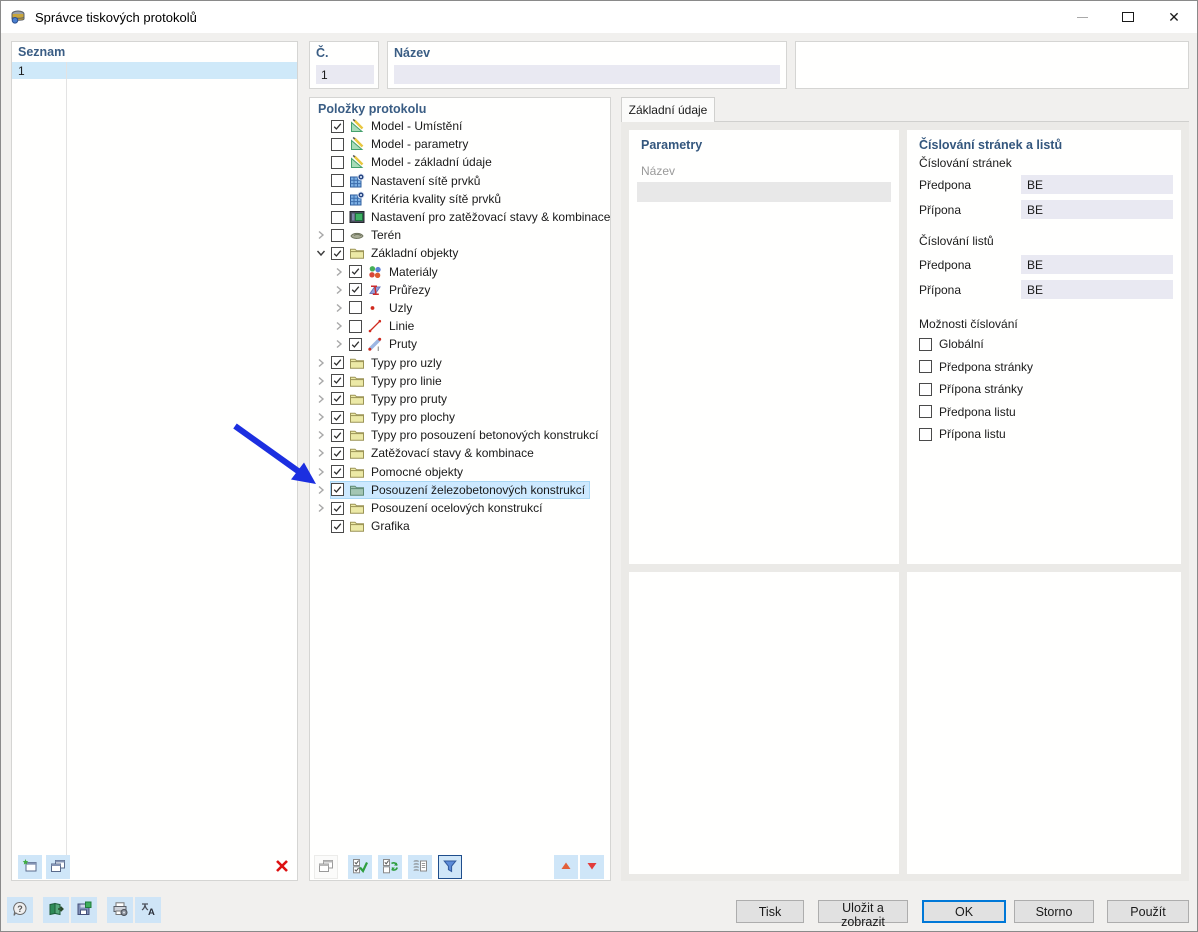 Image resolution: width=1198 pixels, height=932 pixels. What do you see at coordinates (971, 389) in the screenshot?
I see `numbering-option: Přípona stránky` at bounding box center [971, 389].